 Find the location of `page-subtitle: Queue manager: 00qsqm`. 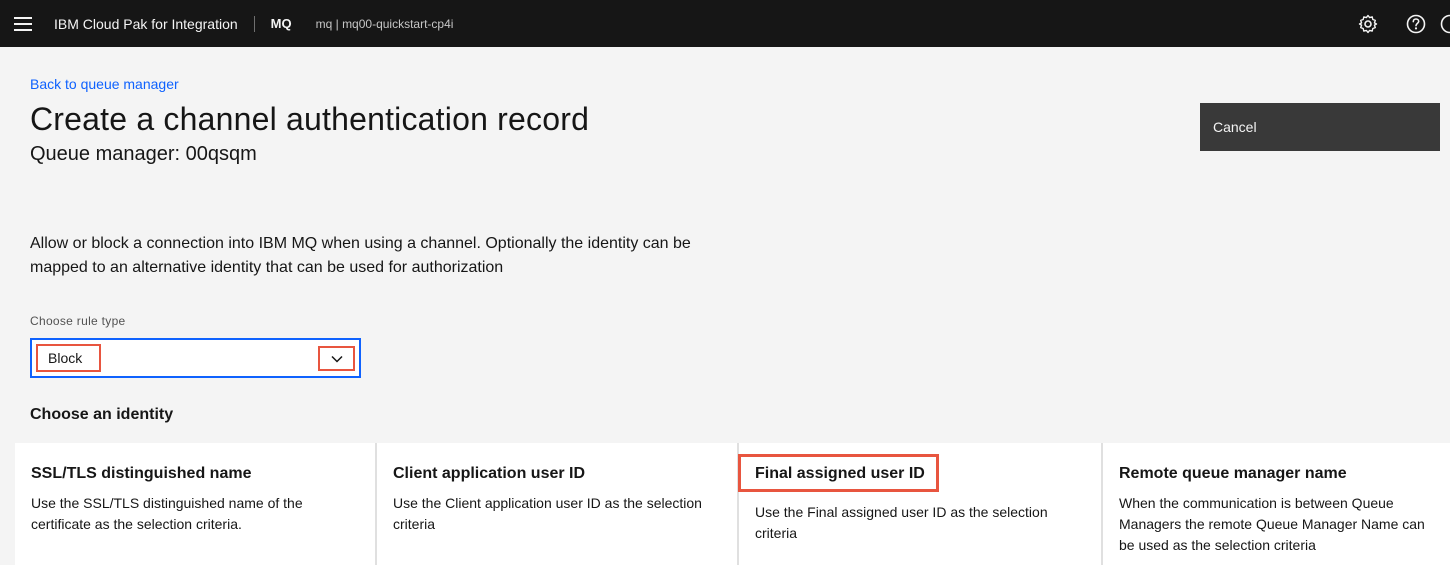

page-subtitle: Queue manager: 00qsqm is located at coordinates (143, 154).